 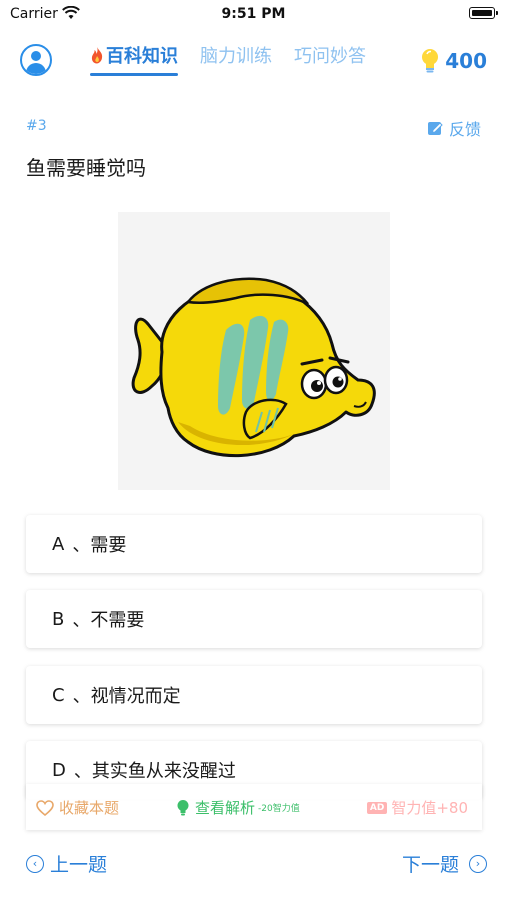 What do you see at coordinates (142, 56) in the screenshot?
I see `tab-label: 百科知识` at bounding box center [142, 56].